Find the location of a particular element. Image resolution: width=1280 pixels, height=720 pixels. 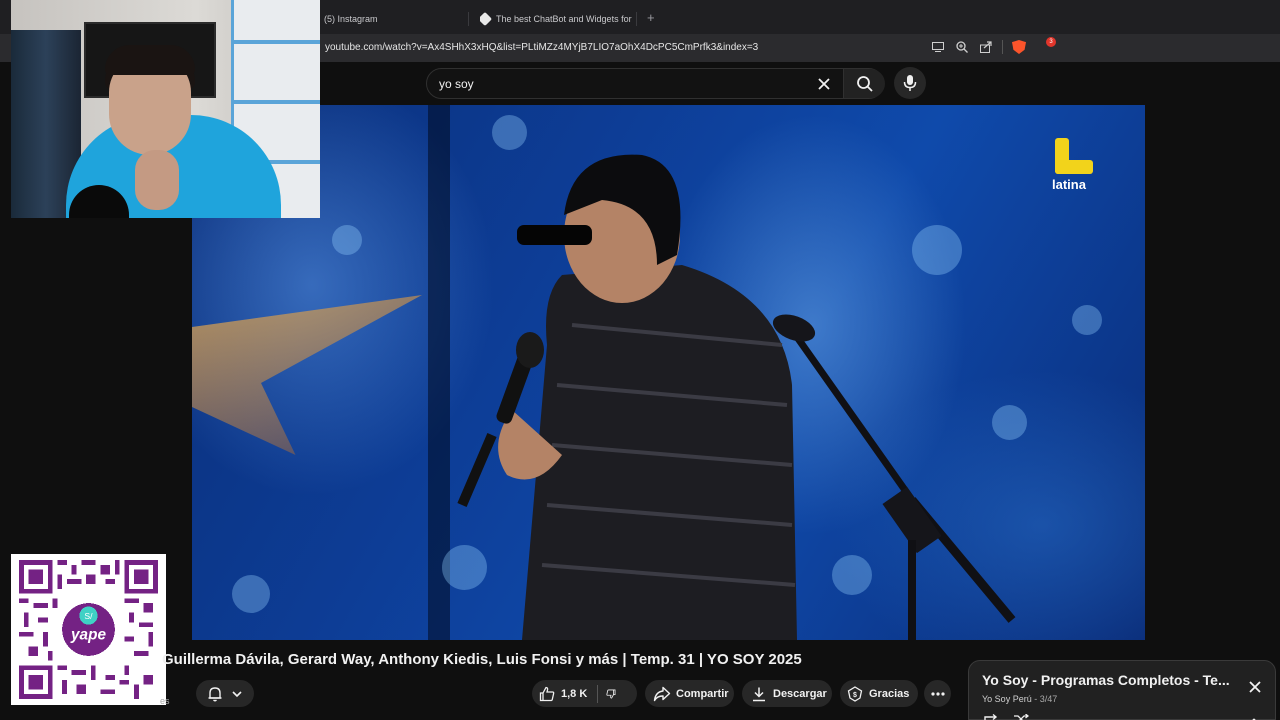

zoom-icon is located at coordinates (962, 47).